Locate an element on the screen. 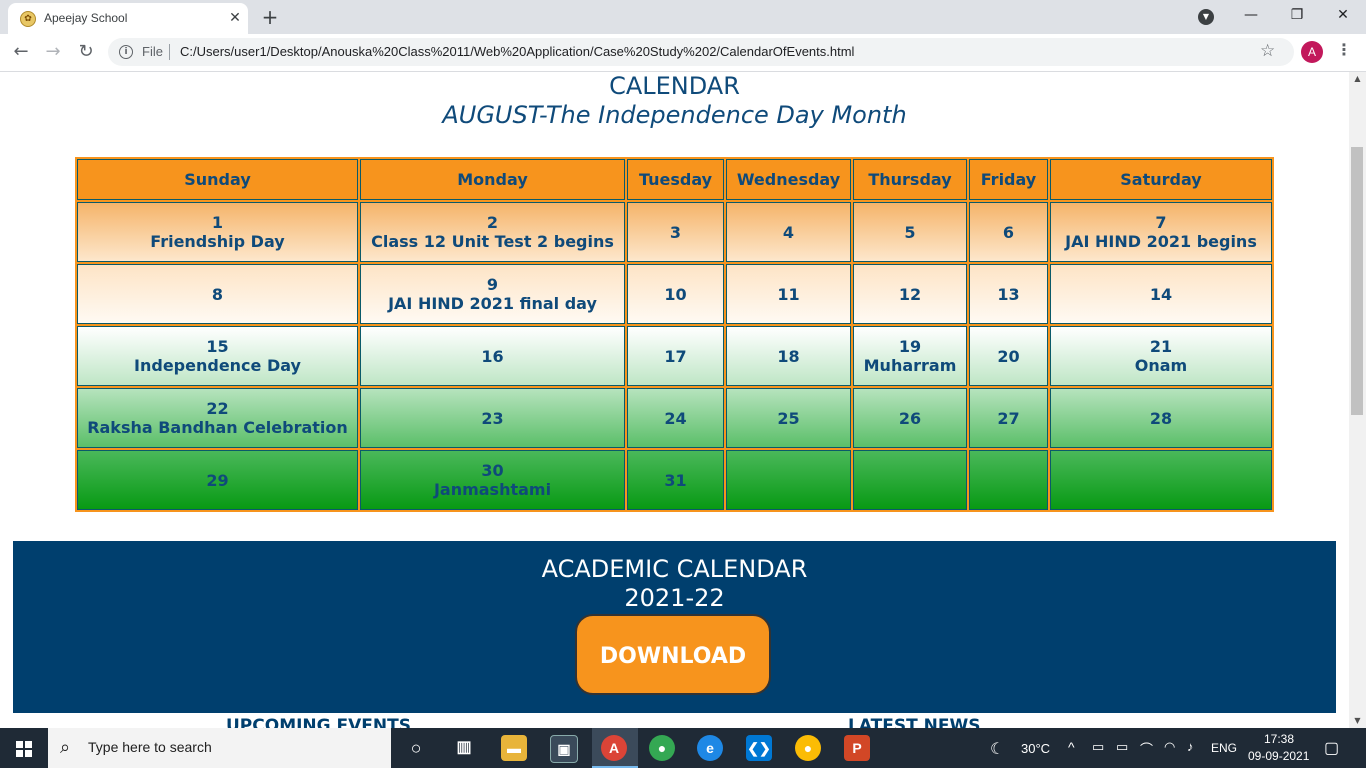 This screenshot has width=1366, height=768. scroll-thumb is located at coordinates (1357, 281).